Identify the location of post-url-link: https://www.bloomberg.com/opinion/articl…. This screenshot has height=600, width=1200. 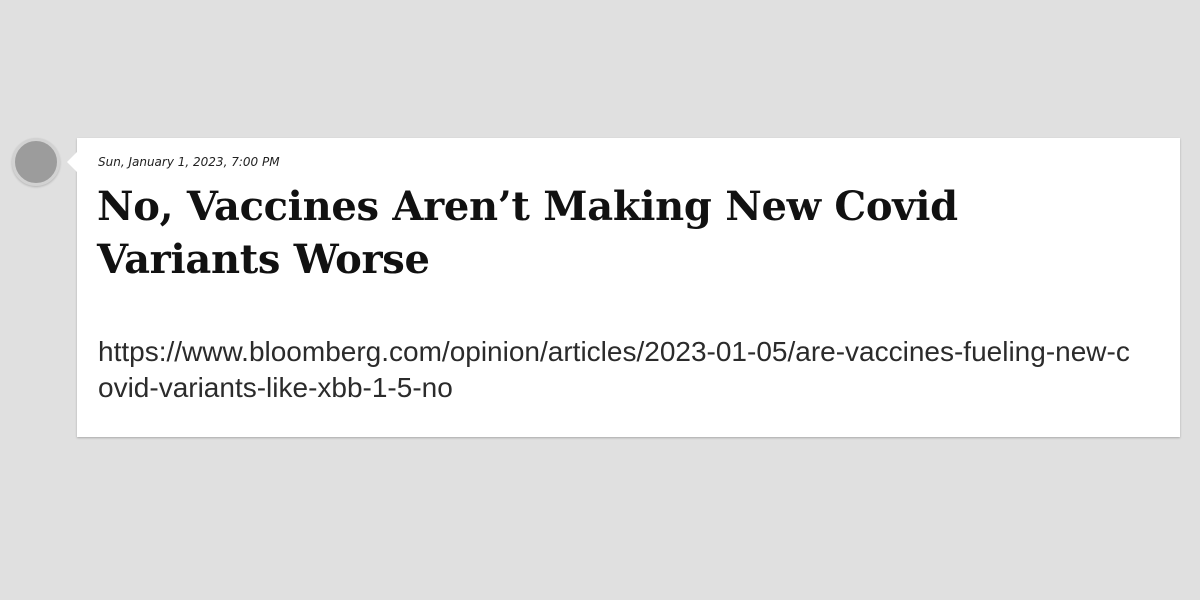
(618, 370).